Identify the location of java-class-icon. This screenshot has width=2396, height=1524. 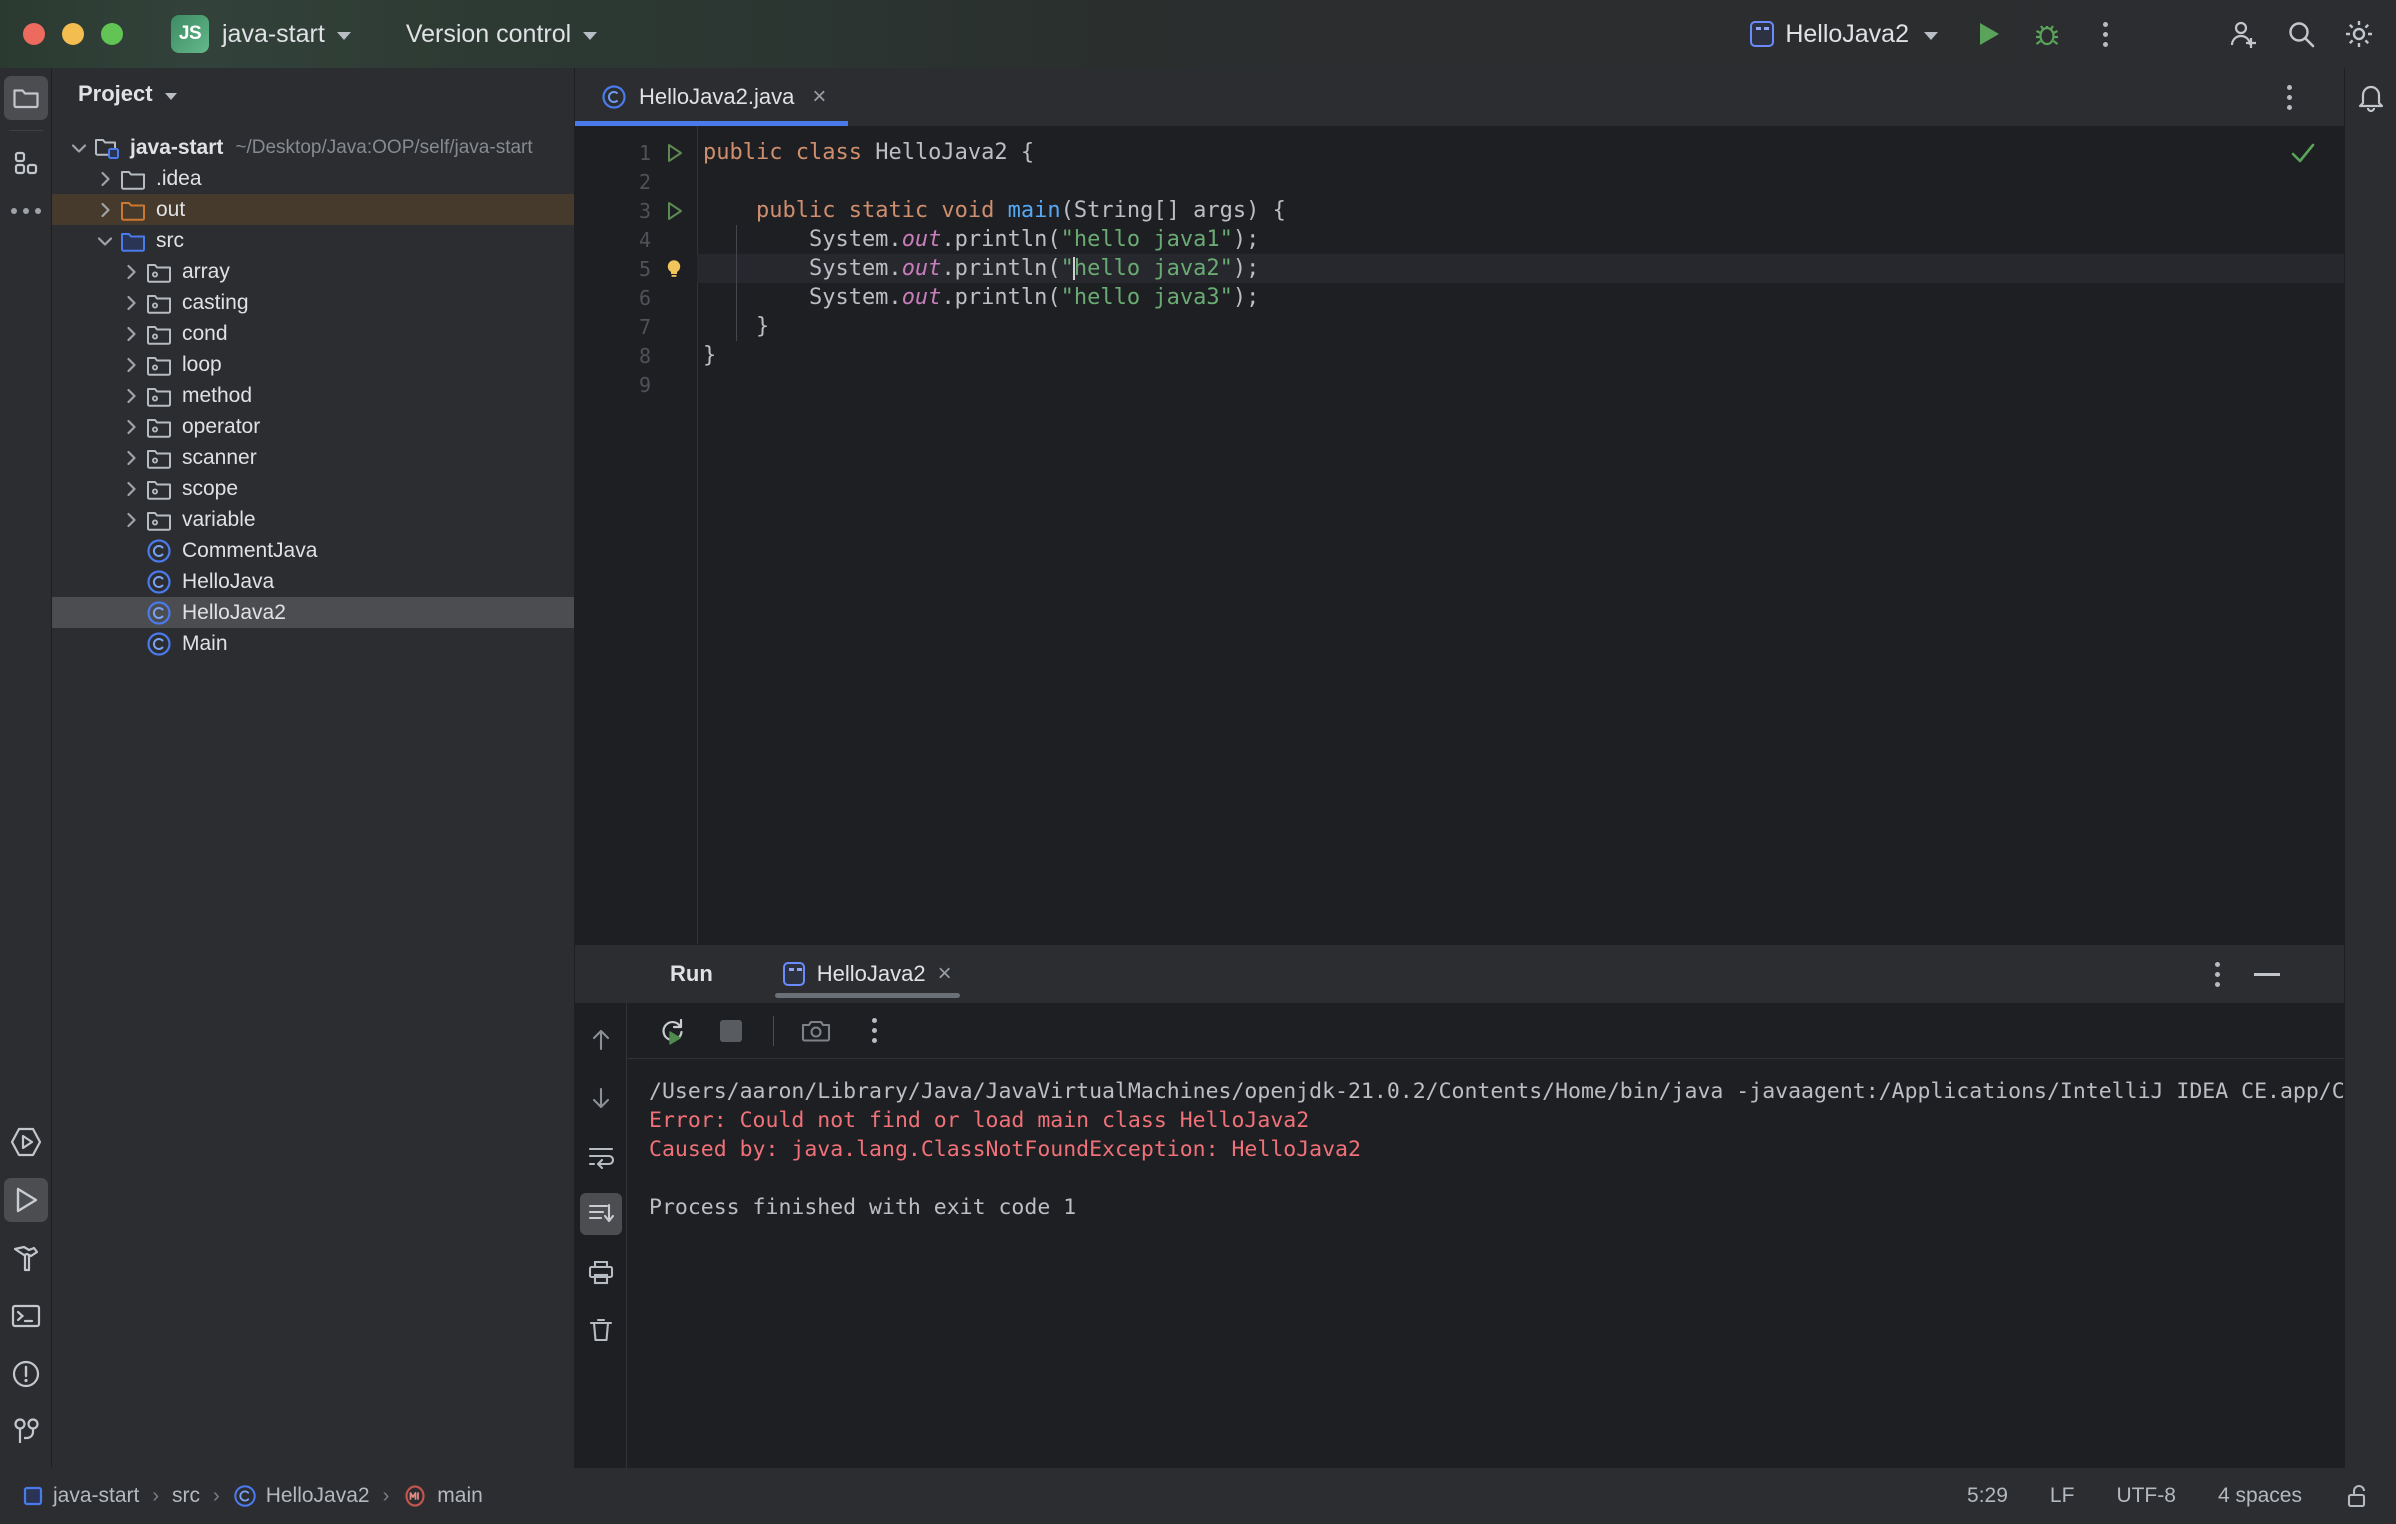
(159, 581).